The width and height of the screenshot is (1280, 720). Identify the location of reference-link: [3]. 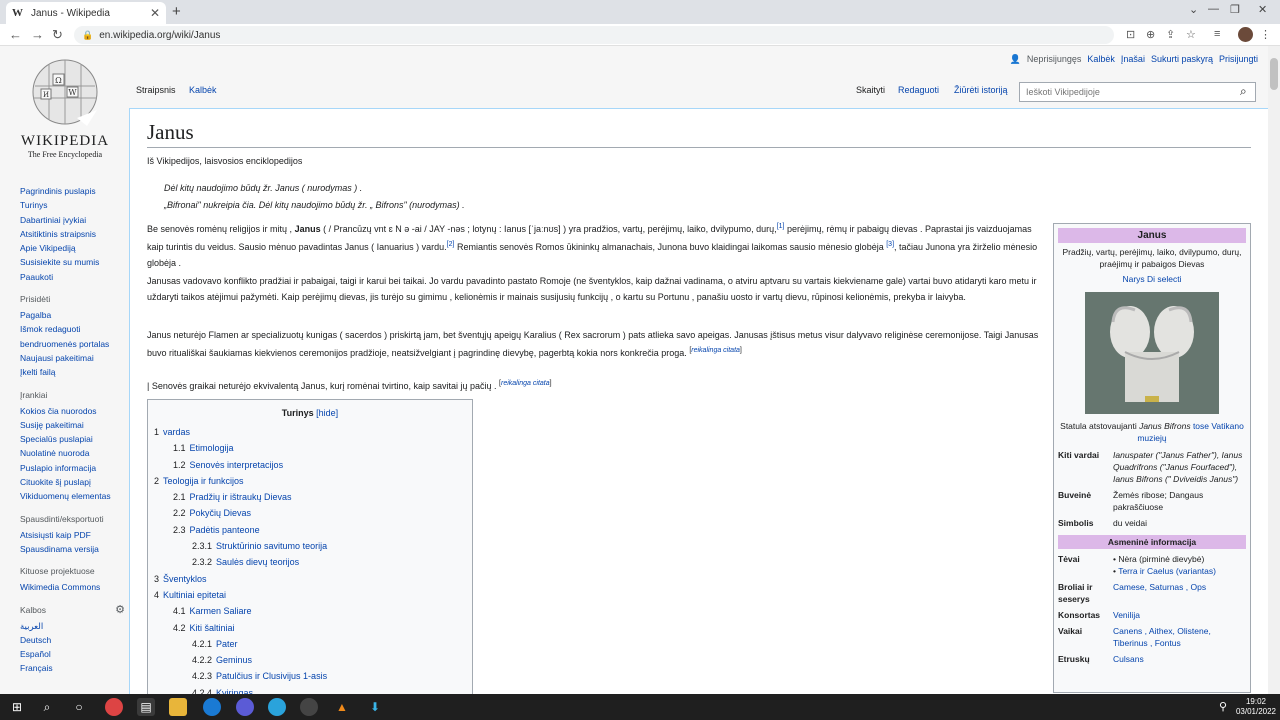
(890, 244).